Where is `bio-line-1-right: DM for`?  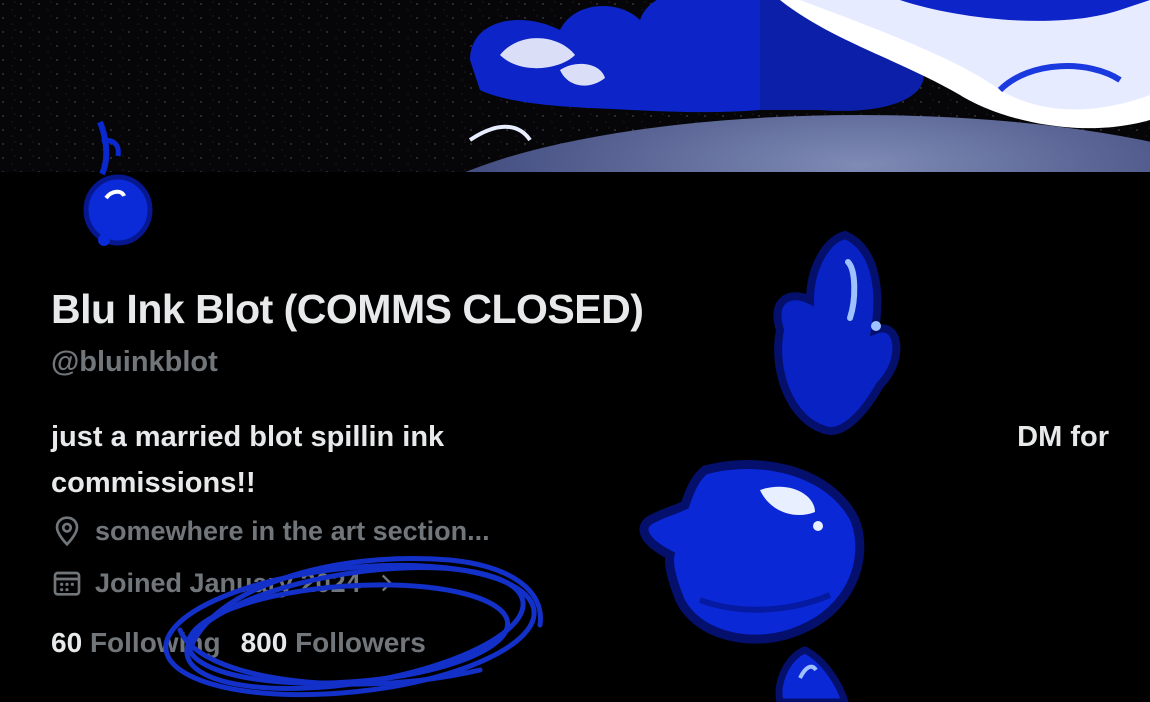
bio-line-1-right: DM for is located at coordinates (1063, 437).